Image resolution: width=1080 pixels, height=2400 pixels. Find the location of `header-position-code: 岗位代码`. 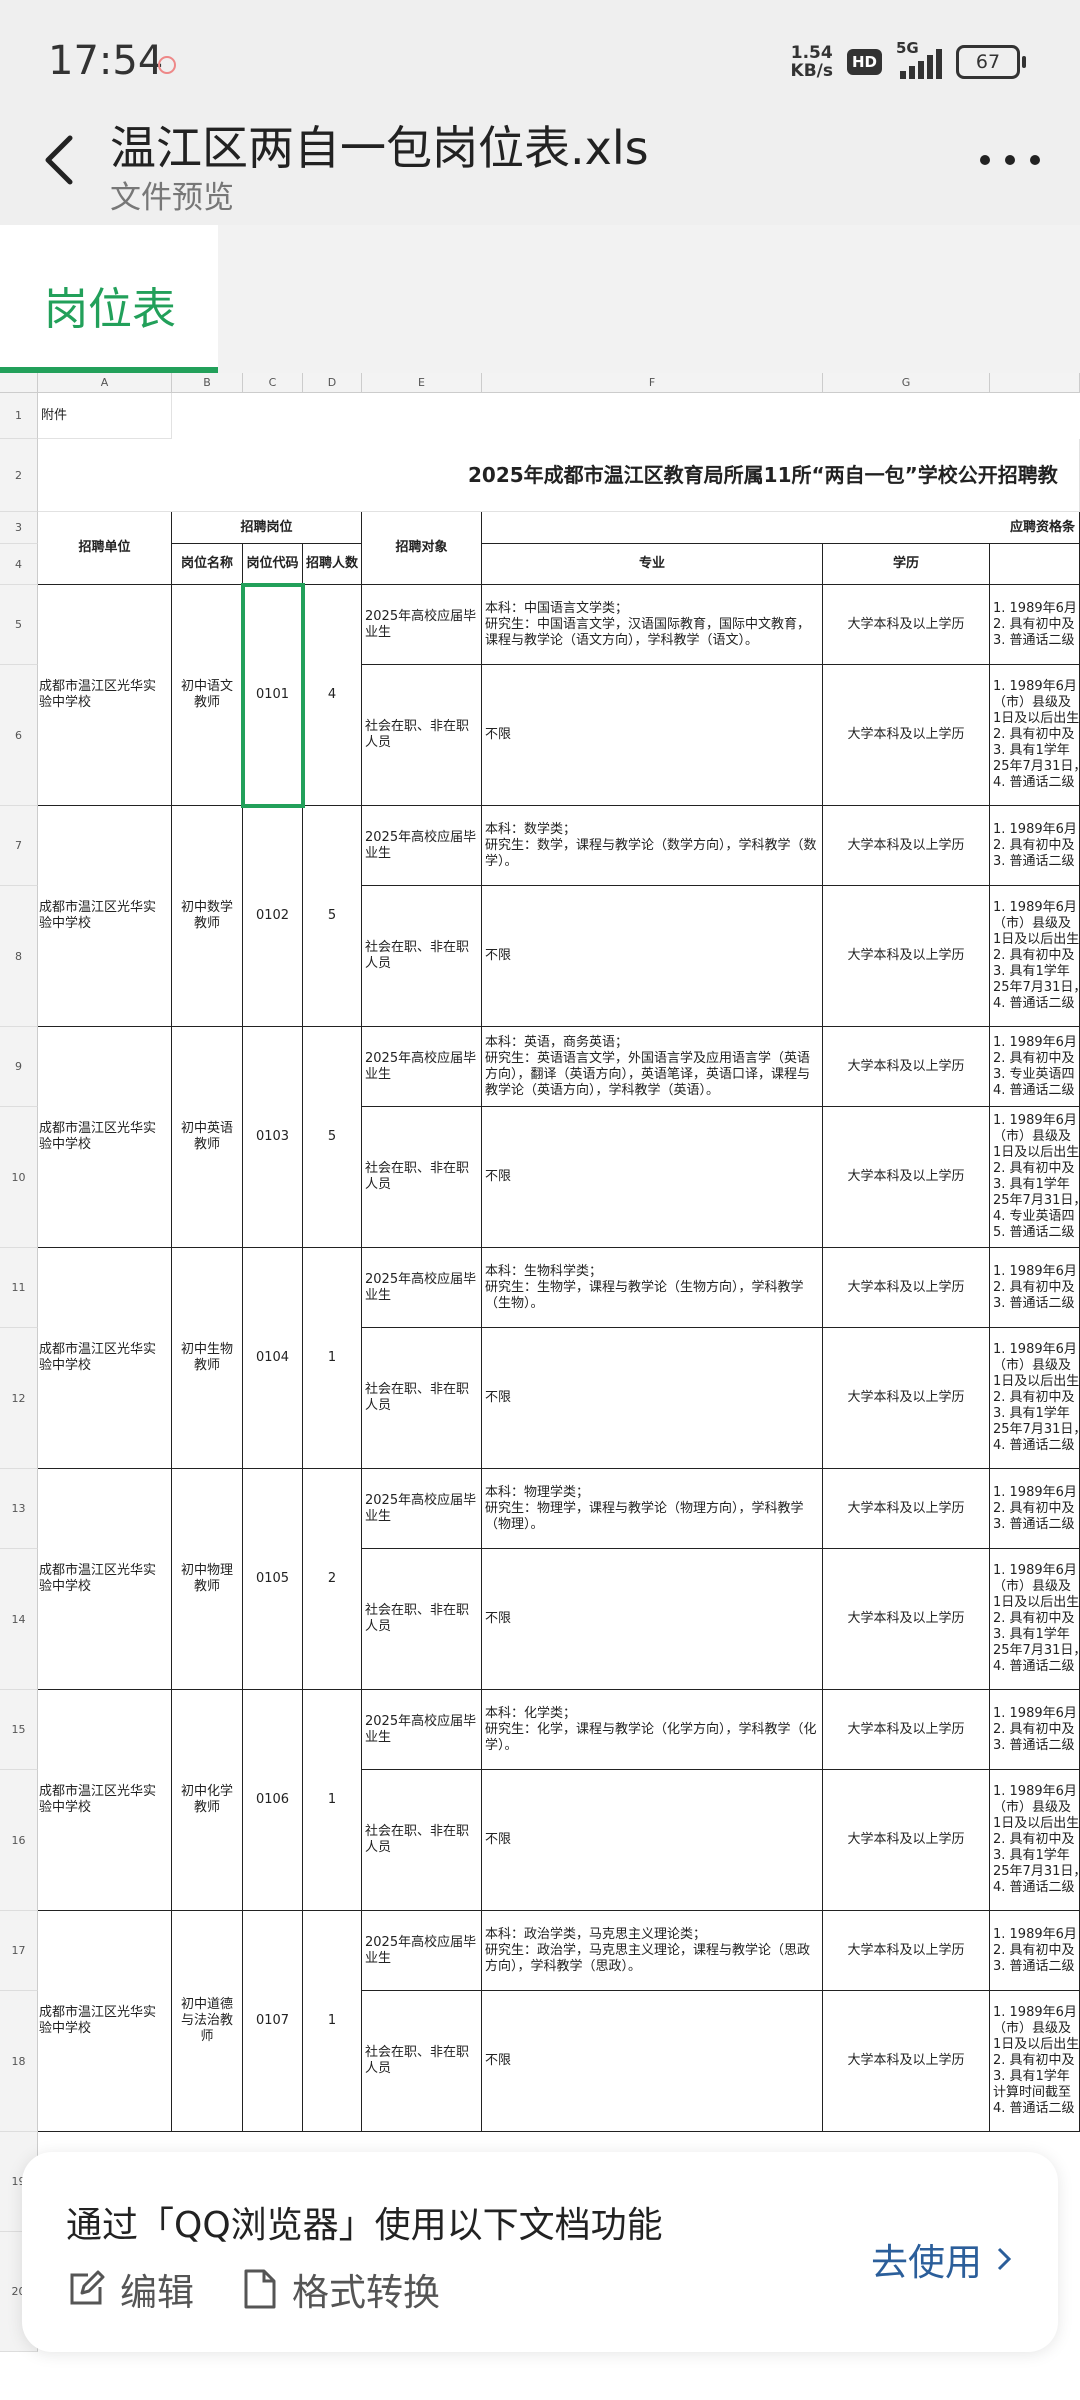

header-position-code: 岗位代码 is located at coordinates (273, 564).